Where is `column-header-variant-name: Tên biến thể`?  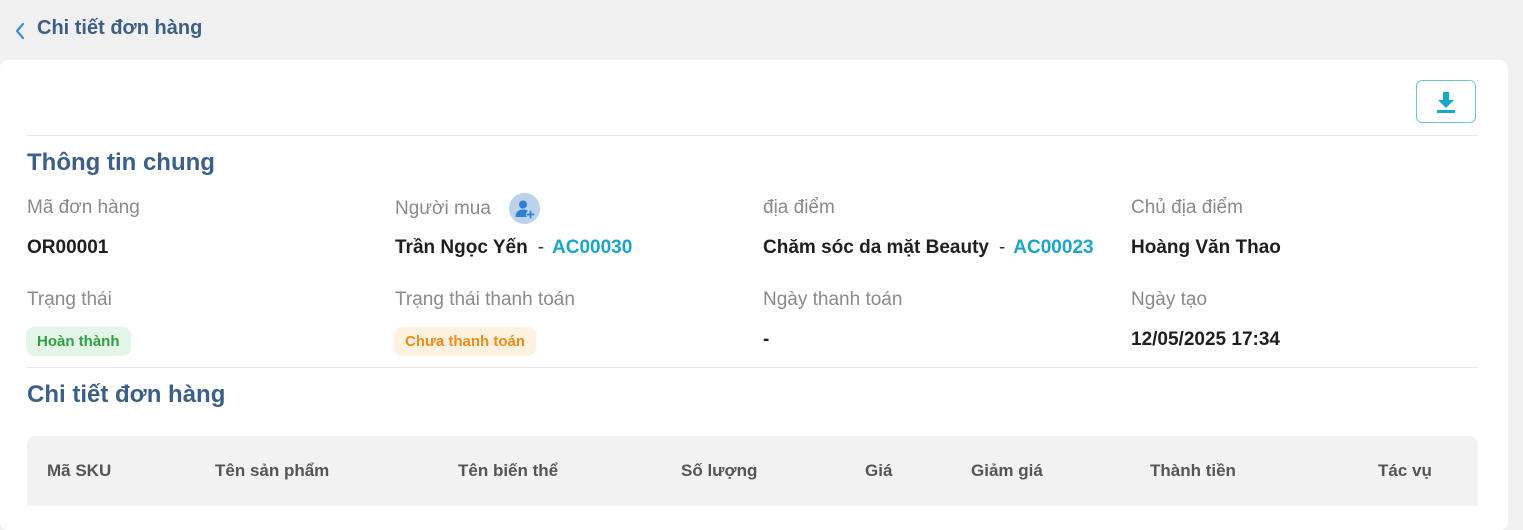 column-header-variant-name: Tên biến thể is located at coordinates (508, 470).